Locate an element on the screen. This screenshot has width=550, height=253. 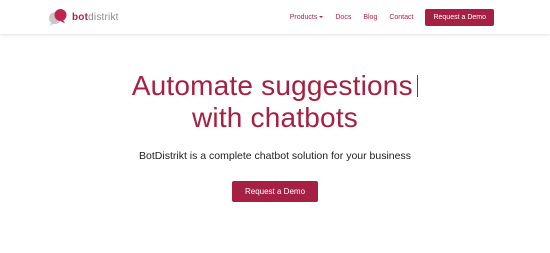
nav-request-demo-button: Request a Demo is located at coordinates (459, 17).